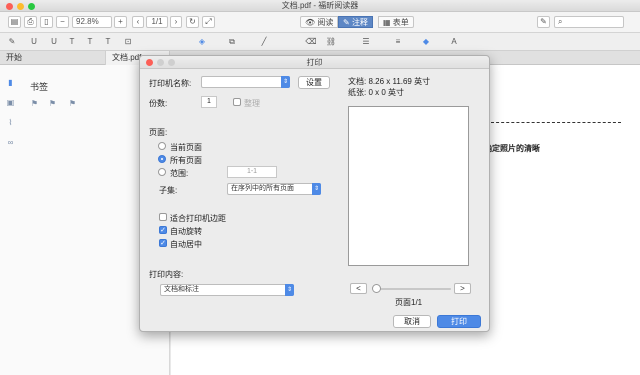 The image size is (640, 375). I want to click on expand-bookmark-icon: ⚑, so click(52, 104).